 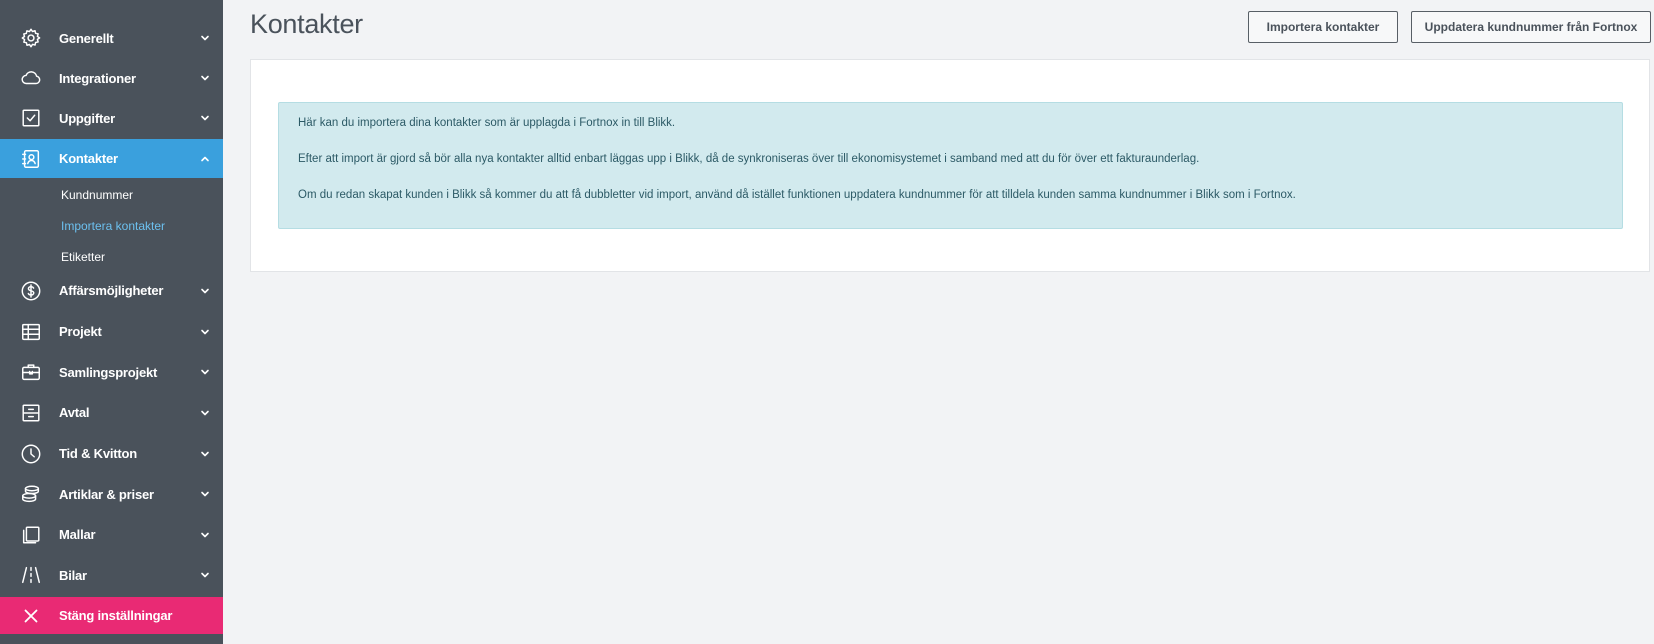 What do you see at coordinates (74, 412) in the screenshot?
I see `sidebar-item-label: Avtal` at bounding box center [74, 412].